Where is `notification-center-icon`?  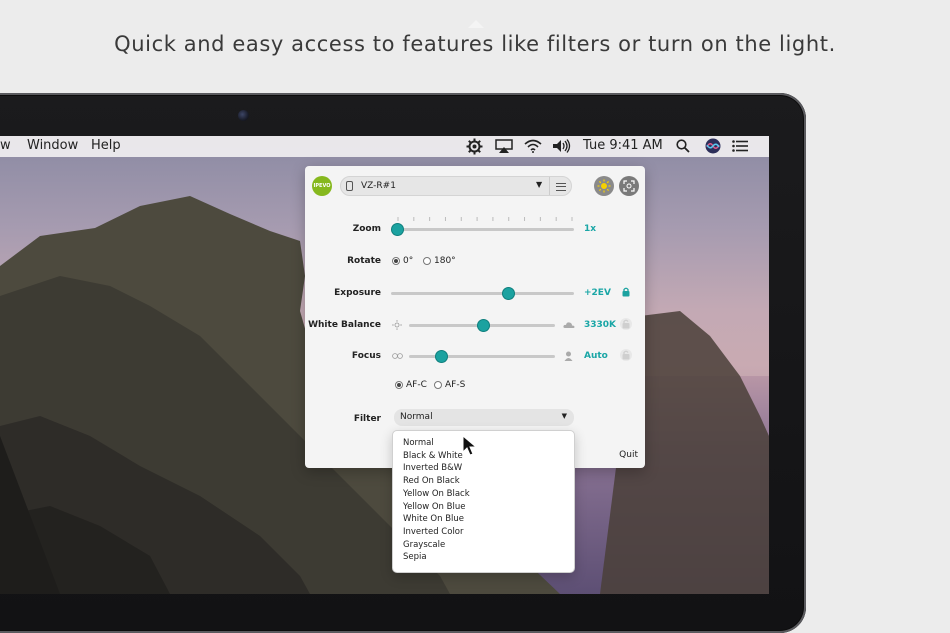
notification-center-icon is located at coordinates (740, 146).